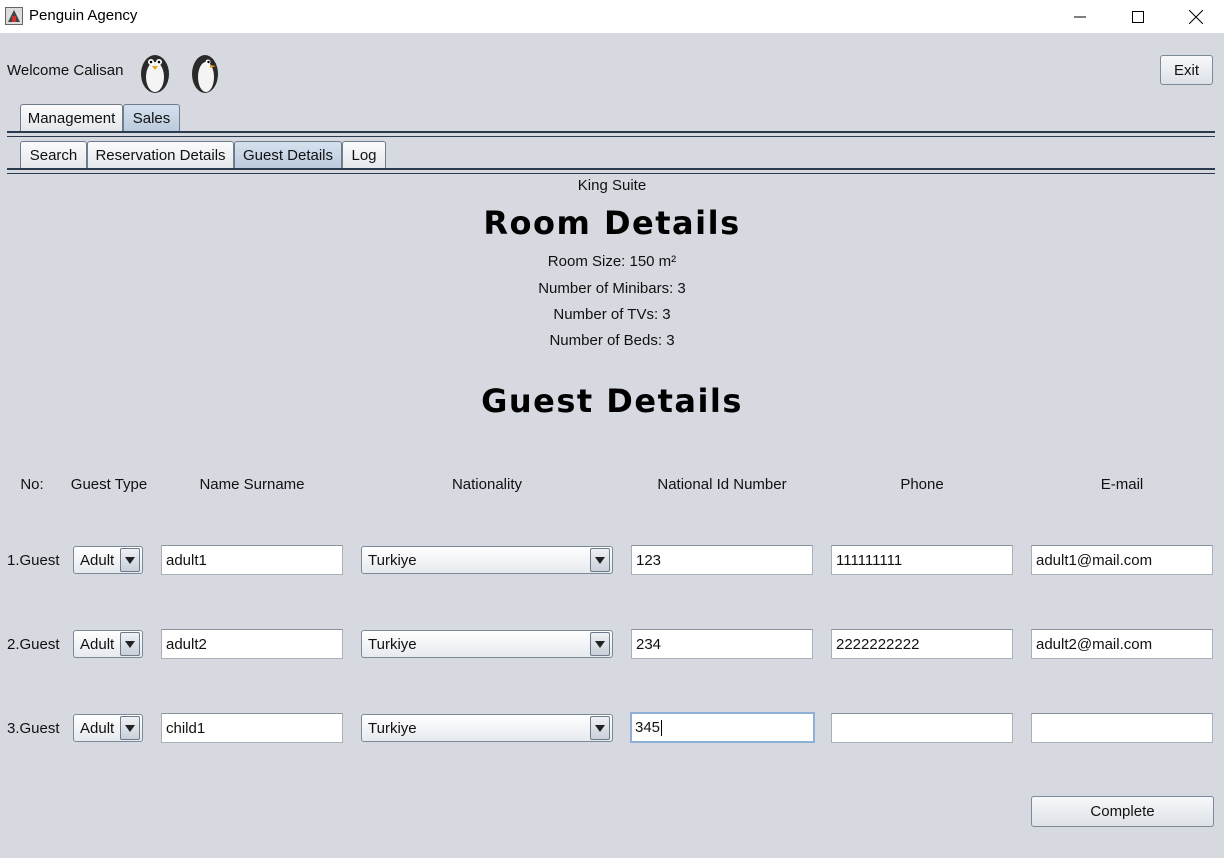 Image resolution: width=1224 pixels, height=858 pixels. I want to click on main-tab-divider, so click(611, 132).